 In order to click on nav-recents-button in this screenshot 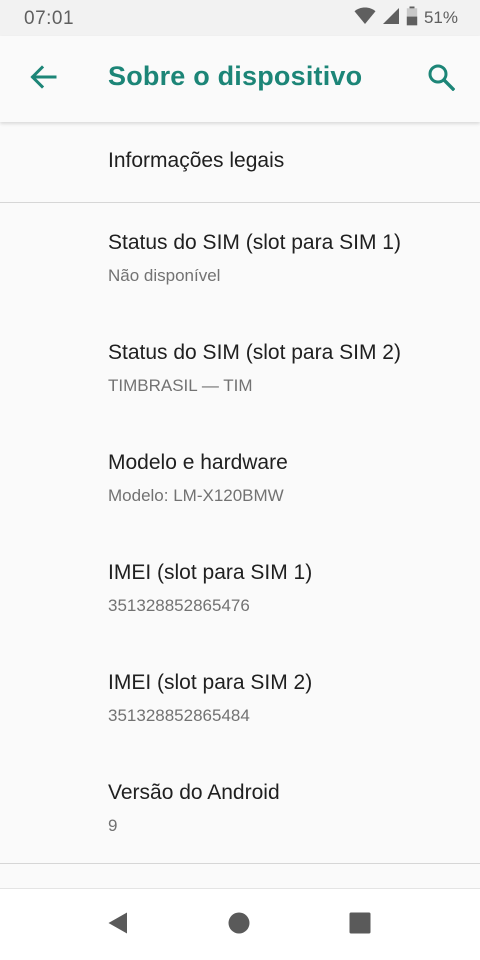, I will do `click(360, 925)`.